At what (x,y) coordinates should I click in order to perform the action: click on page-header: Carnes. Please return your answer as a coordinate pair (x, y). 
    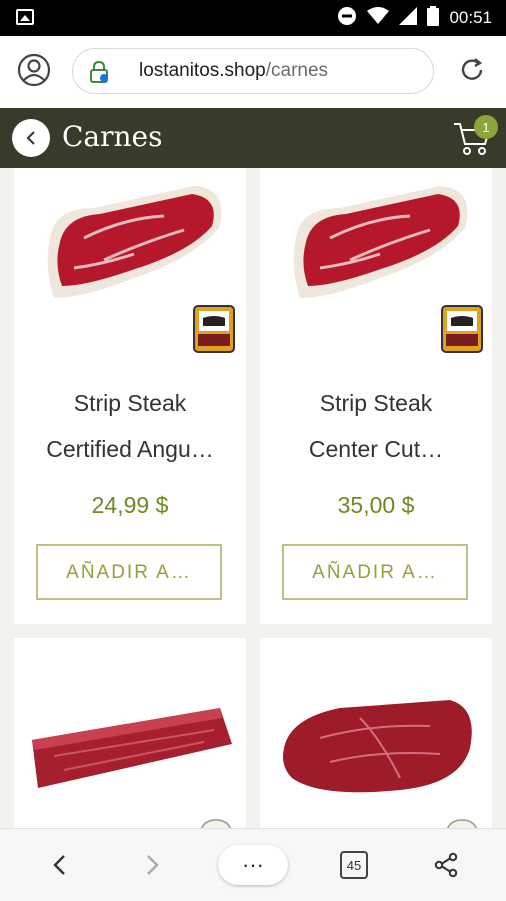
    Looking at the image, I should click on (253, 138).